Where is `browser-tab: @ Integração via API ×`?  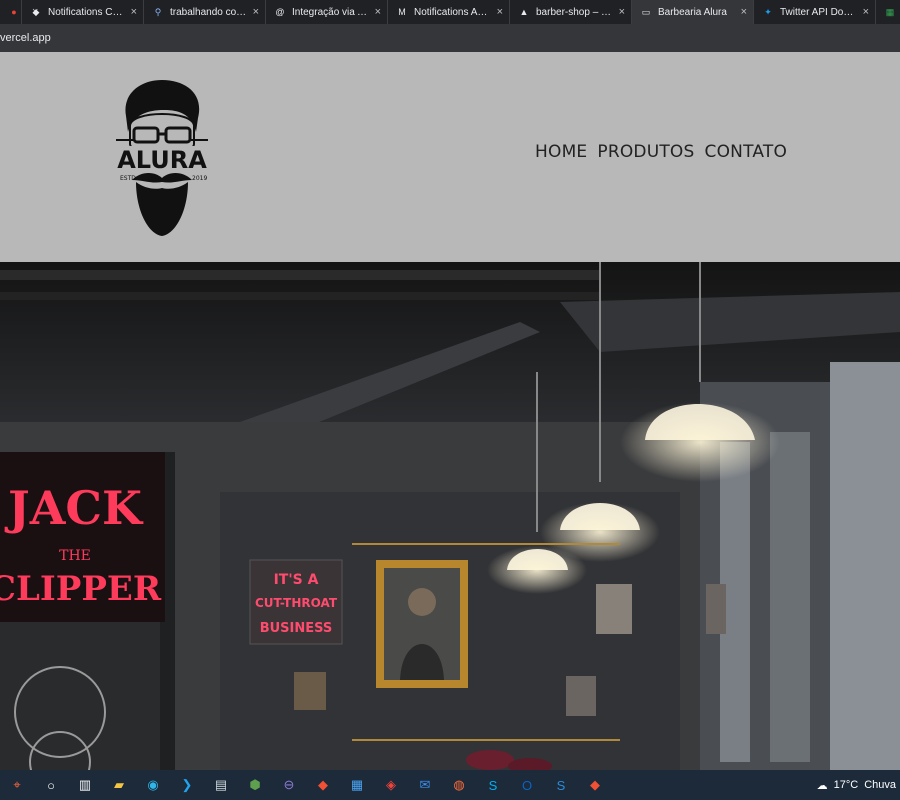
browser-tab: @ Integração via API × is located at coordinates (327, 12).